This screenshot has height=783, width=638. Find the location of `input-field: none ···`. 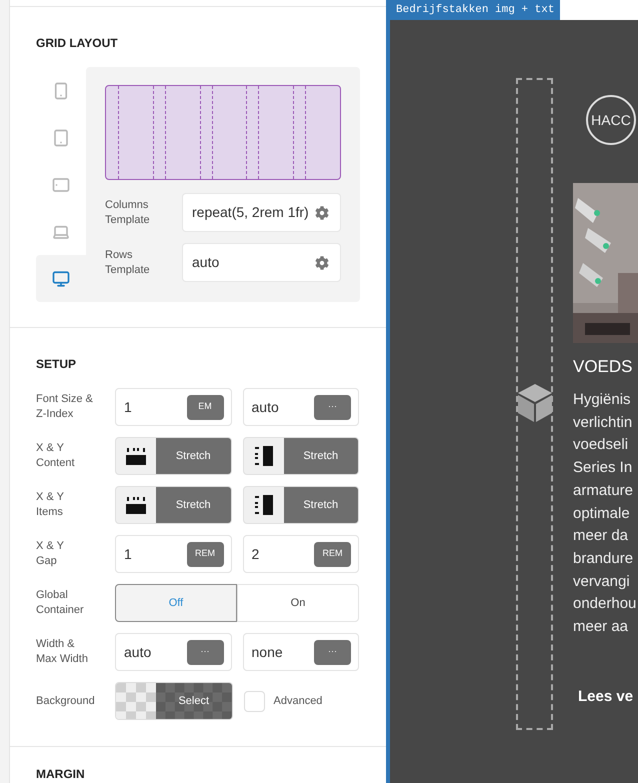

input-field: none ··· is located at coordinates (300, 652).